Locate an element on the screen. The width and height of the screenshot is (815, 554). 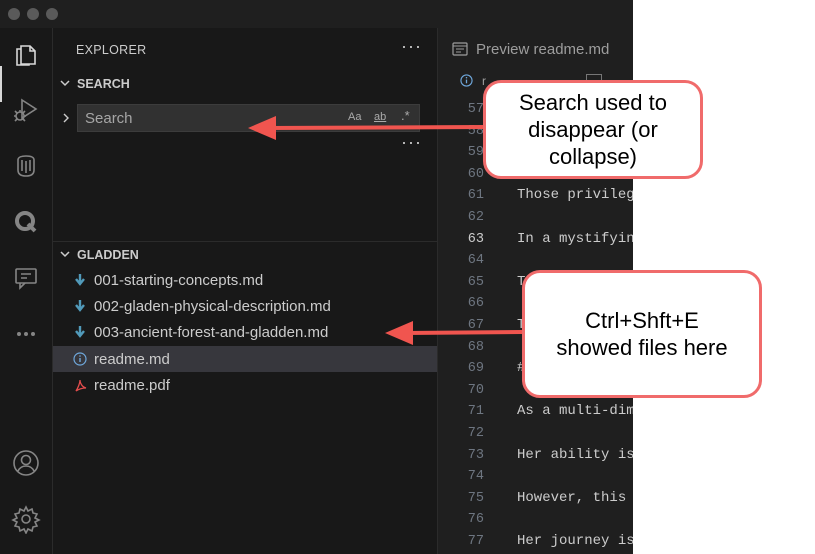
arrow-to-search is located at coordinates (375, 127).